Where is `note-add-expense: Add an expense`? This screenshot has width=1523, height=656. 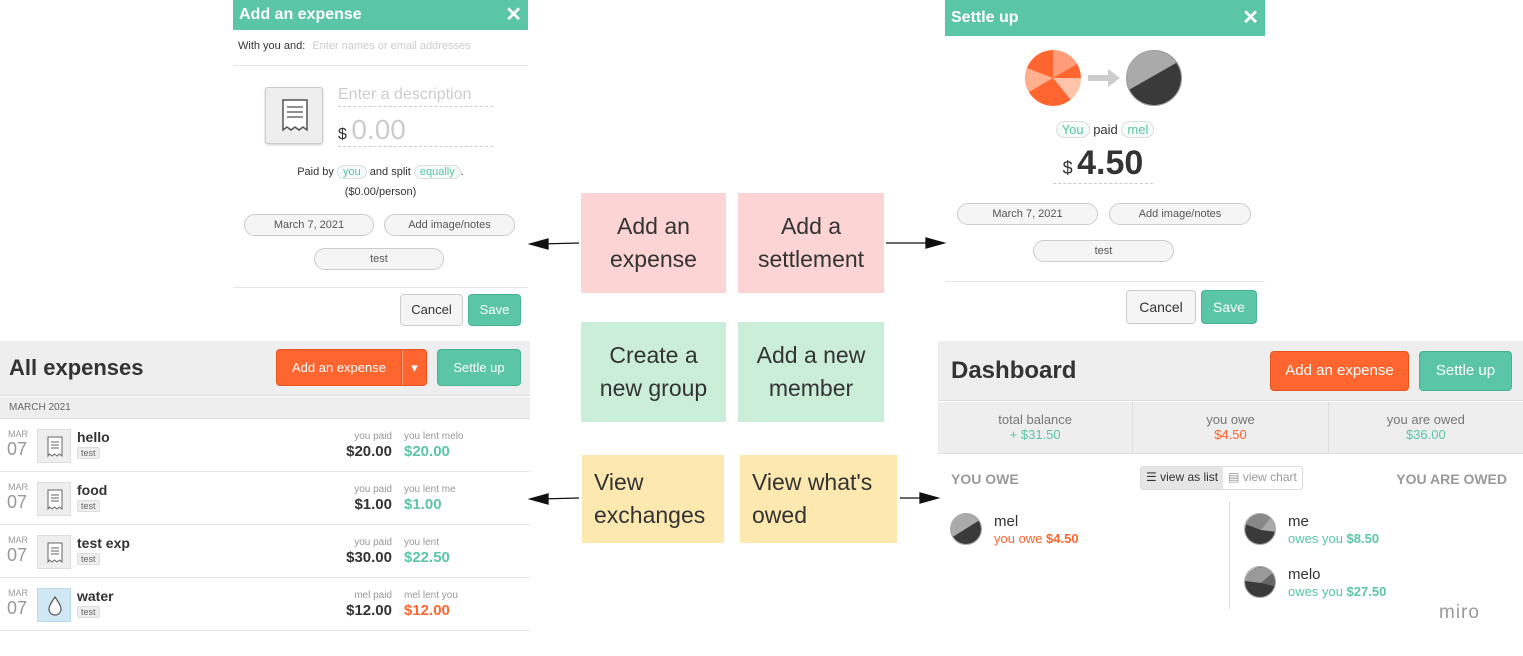
note-add-expense: Add an expense is located at coordinates (653, 243).